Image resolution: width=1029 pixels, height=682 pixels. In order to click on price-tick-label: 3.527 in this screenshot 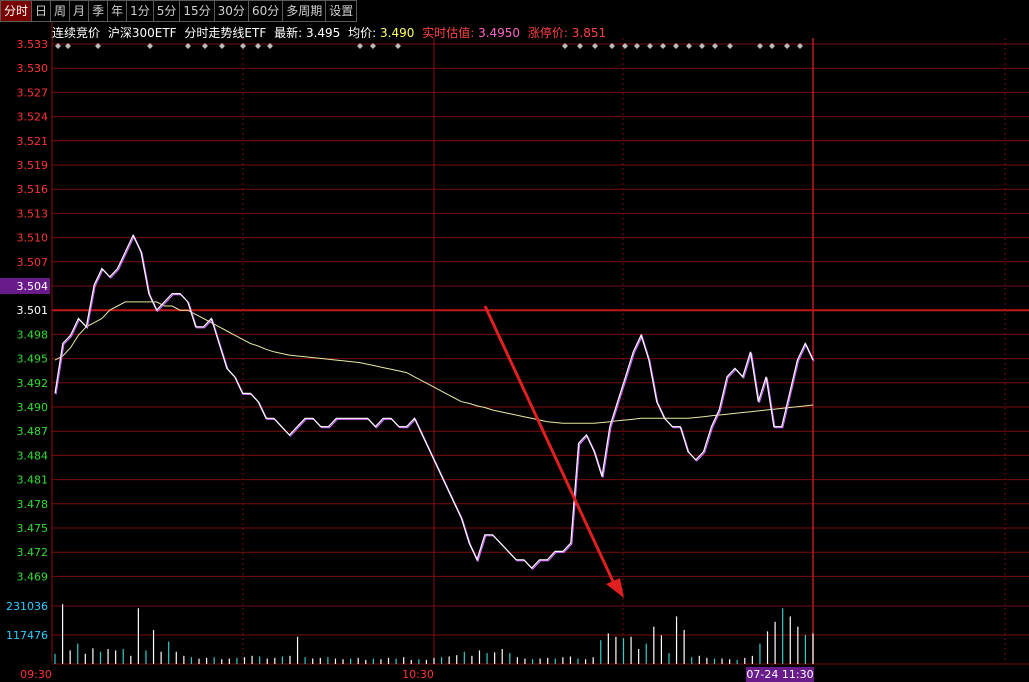, I will do `click(33, 92)`.